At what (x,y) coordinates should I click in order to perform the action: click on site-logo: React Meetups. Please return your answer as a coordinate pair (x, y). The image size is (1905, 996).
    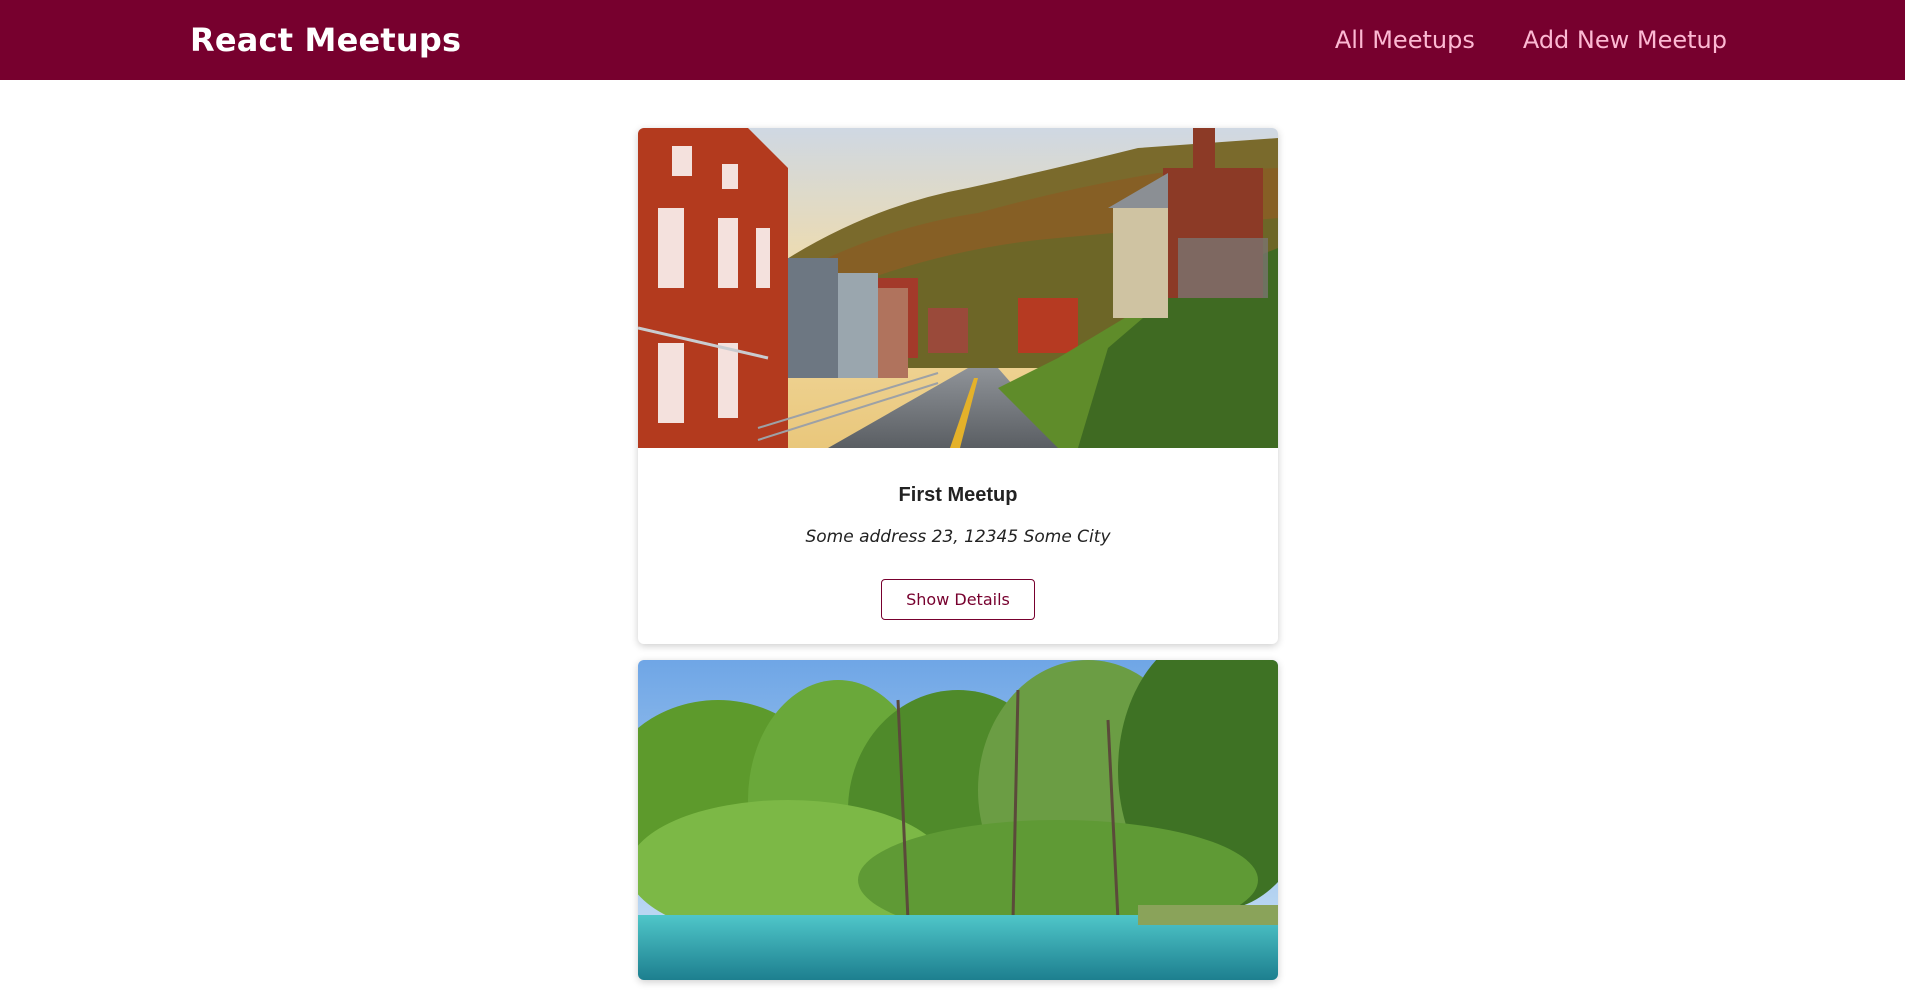
    Looking at the image, I should click on (325, 40).